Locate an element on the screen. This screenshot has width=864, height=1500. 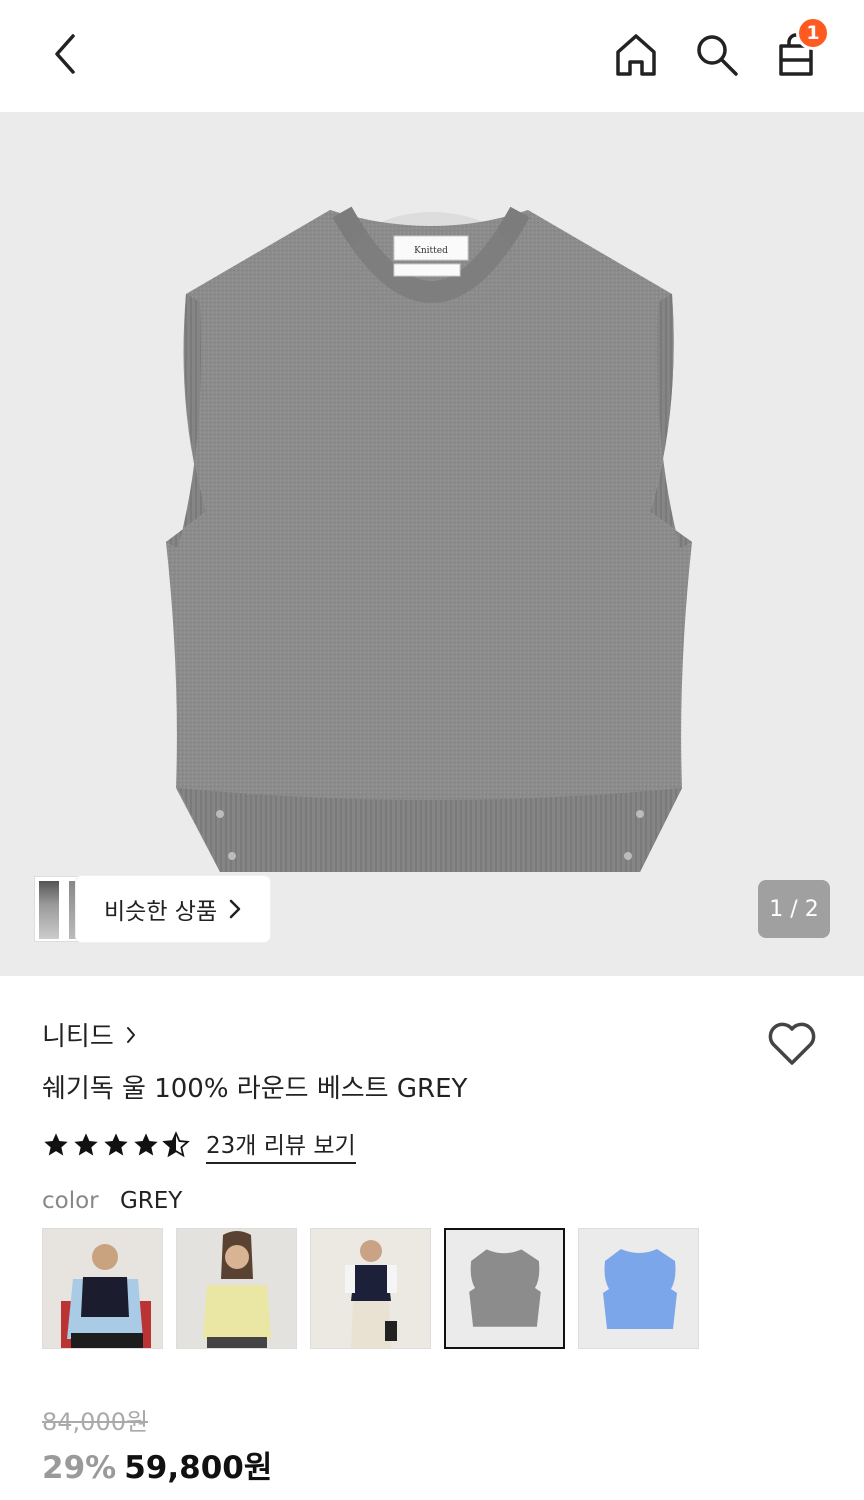
cart-button: 1 is located at coordinates (800, 48).